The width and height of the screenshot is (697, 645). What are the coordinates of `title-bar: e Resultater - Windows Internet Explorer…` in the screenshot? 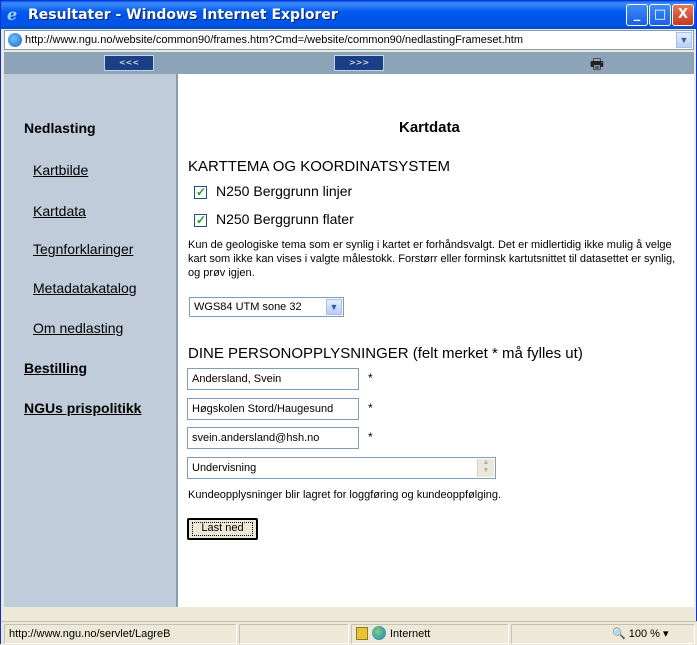 It's located at (348, 15).